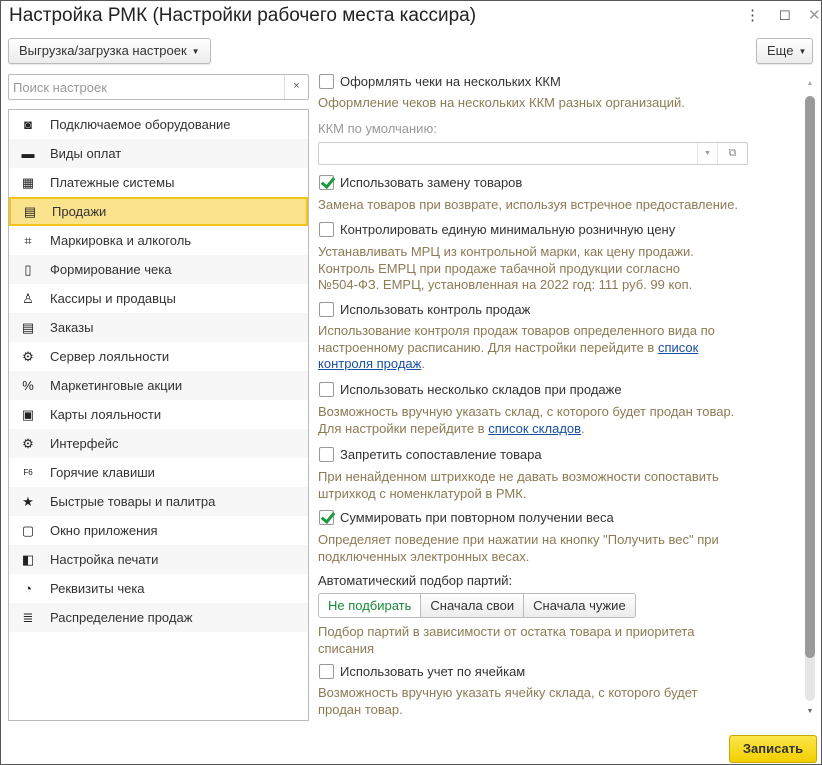 The image size is (822, 765). Describe the element at coordinates (785, 51) in the screenshot. I see `more-button: Еще ▼` at that location.